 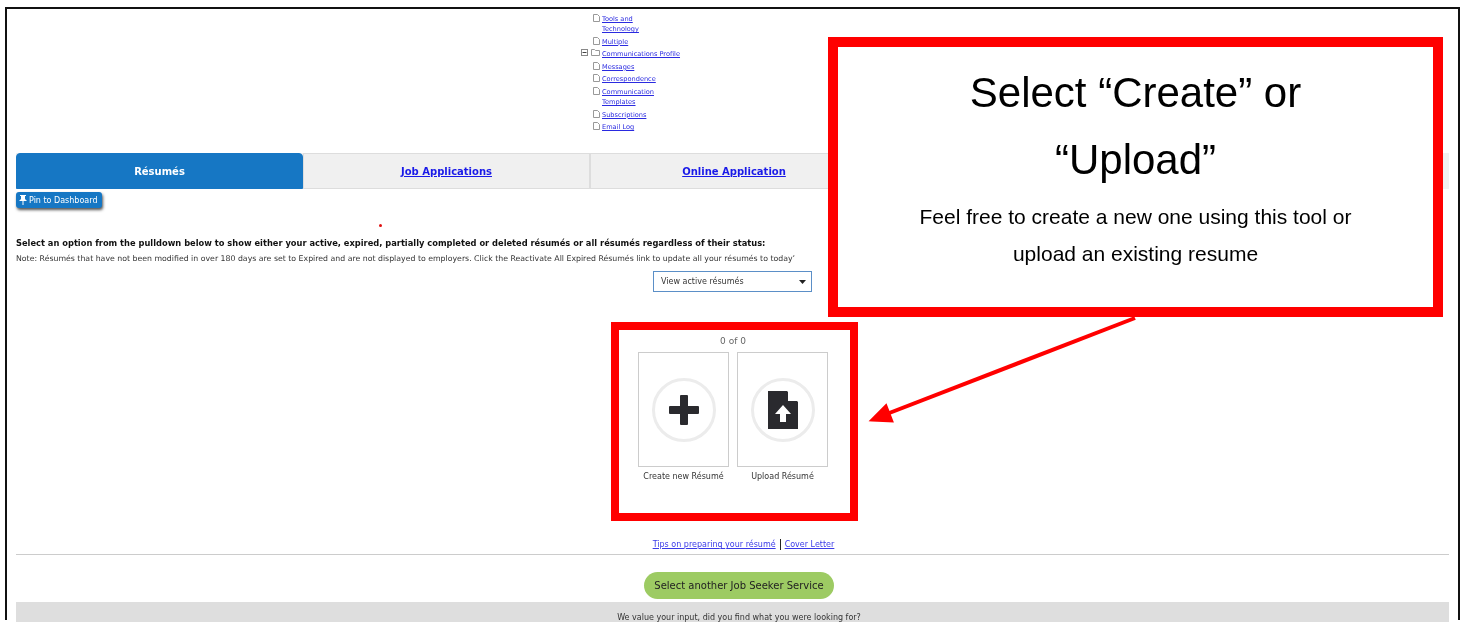 I want to click on caret-icon, so click(x=802, y=281).